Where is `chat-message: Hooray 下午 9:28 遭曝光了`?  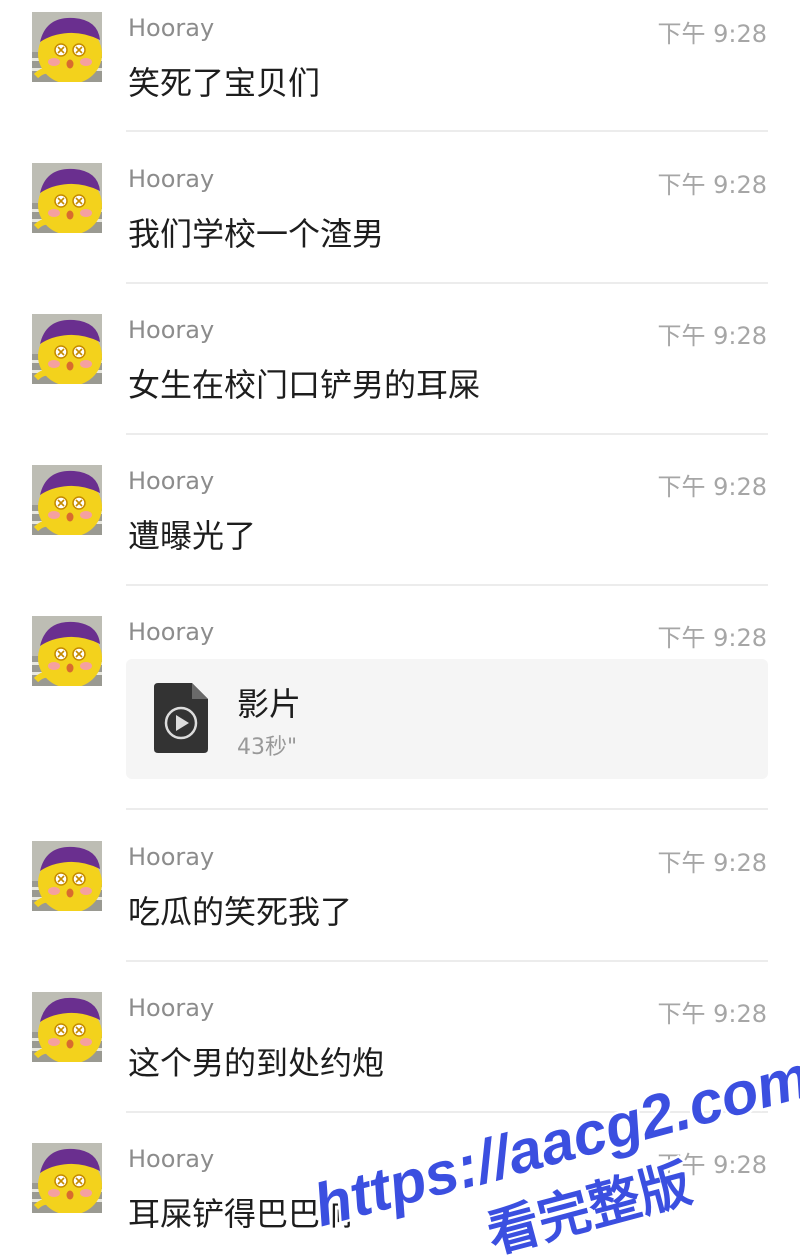 chat-message: Hooray 下午 9:28 遭曝光了 is located at coordinates (400, 518).